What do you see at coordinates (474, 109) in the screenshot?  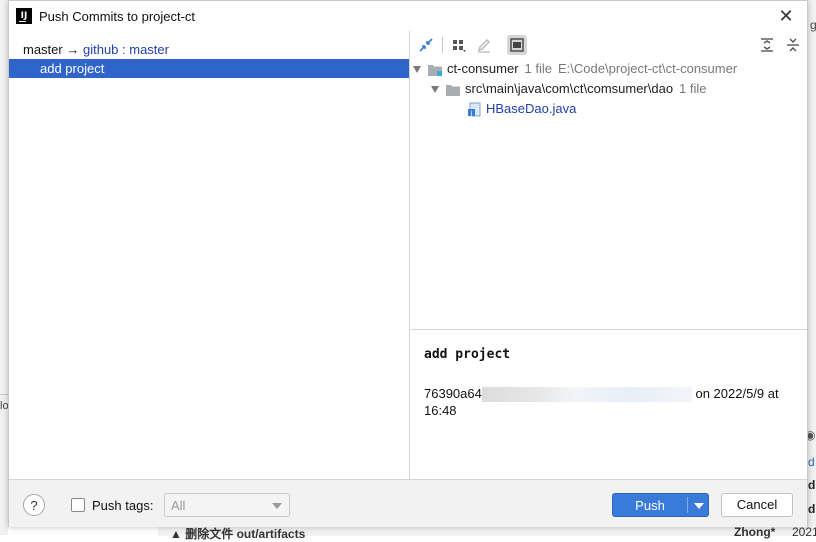 I see `java-file-icon: J` at bounding box center [474, 109].